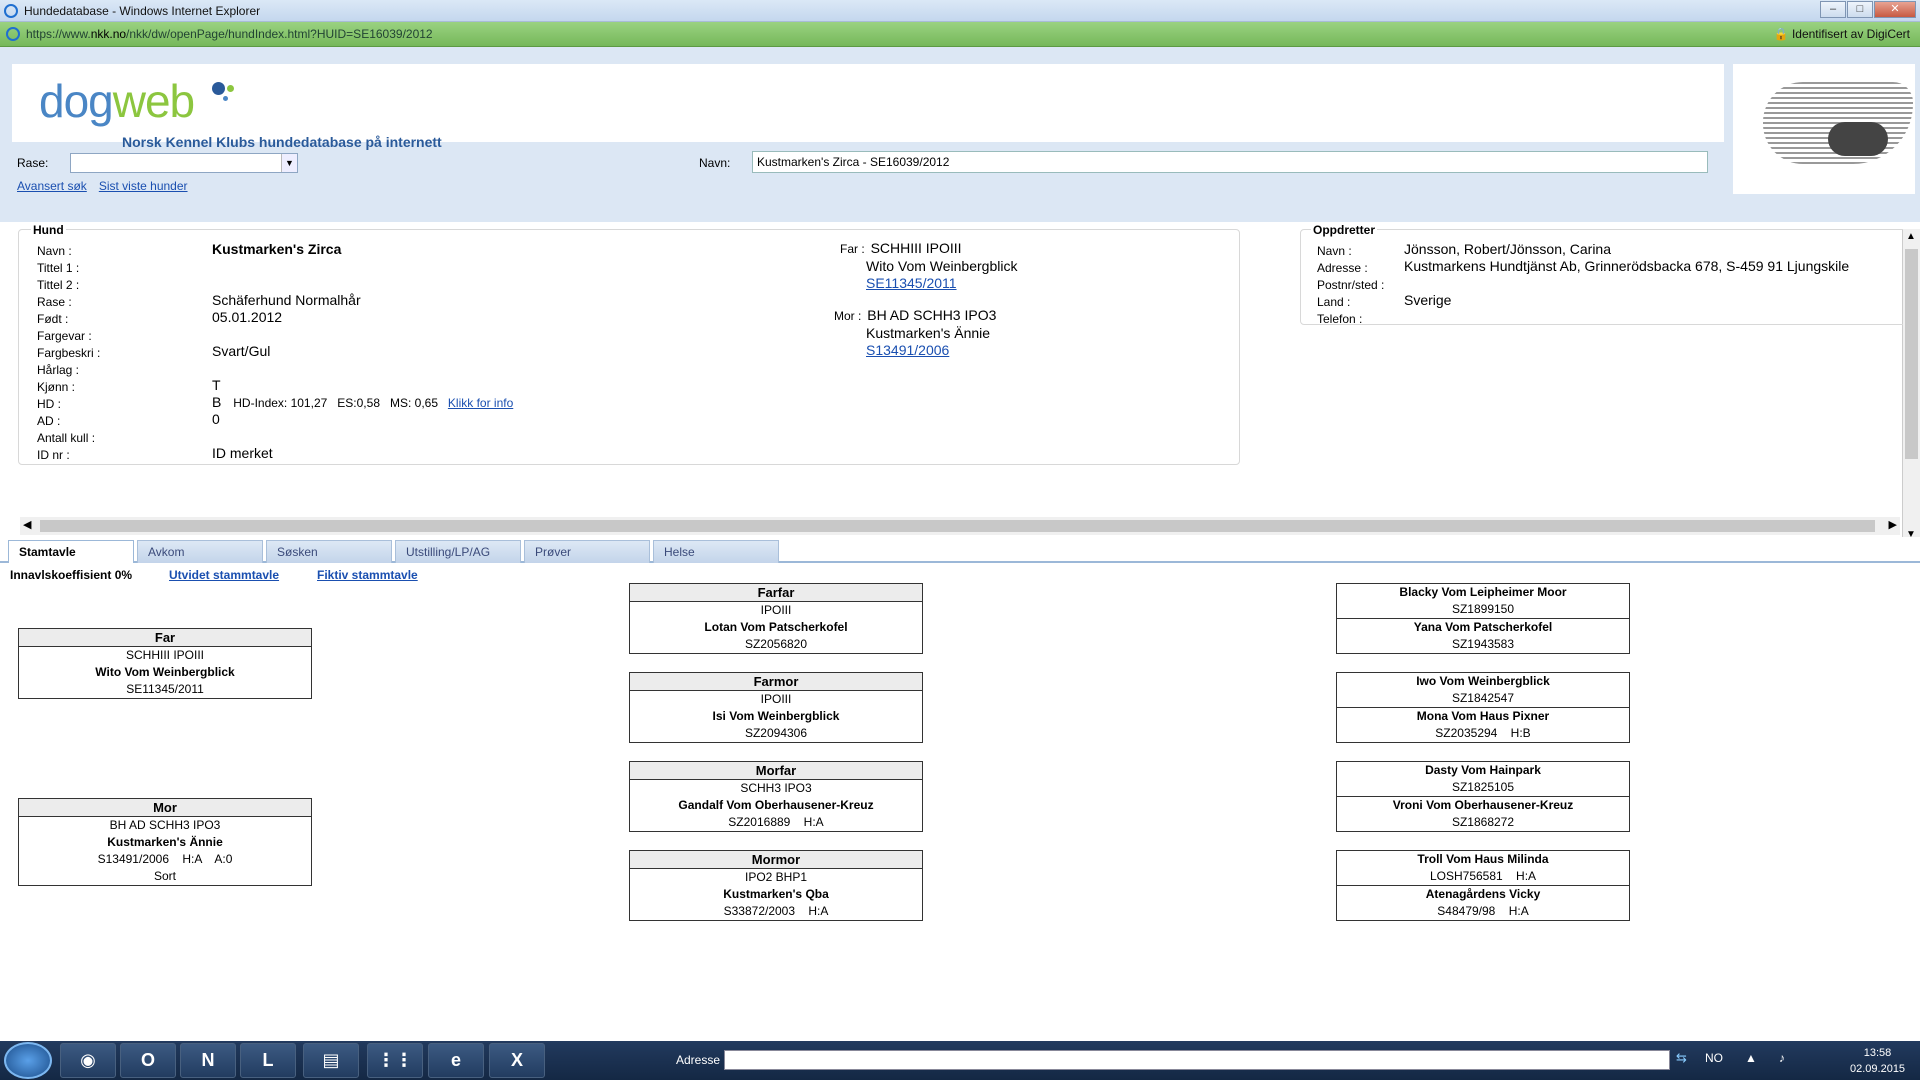 This screenshot has width=1920, height=1080. What do you see at coordinates (942, 266) in the screenshot?
I see `far-name: Wito Vom Weinbergblick` at bounding box center [942, 266].